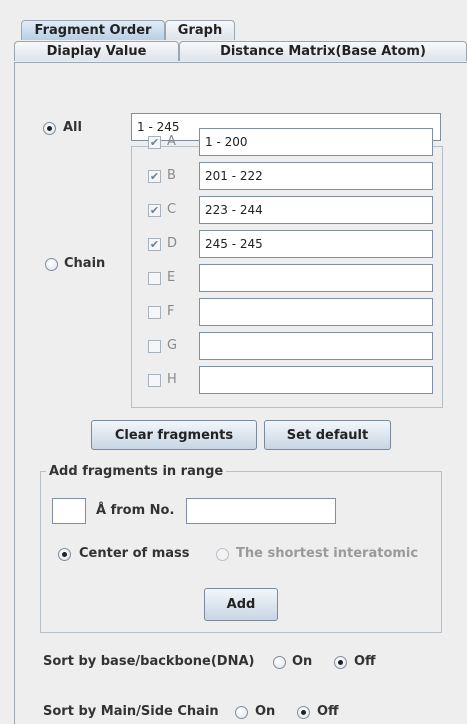 The image size is (467, 724). I want to click on tab-graph: Graph, so click(200, 30).